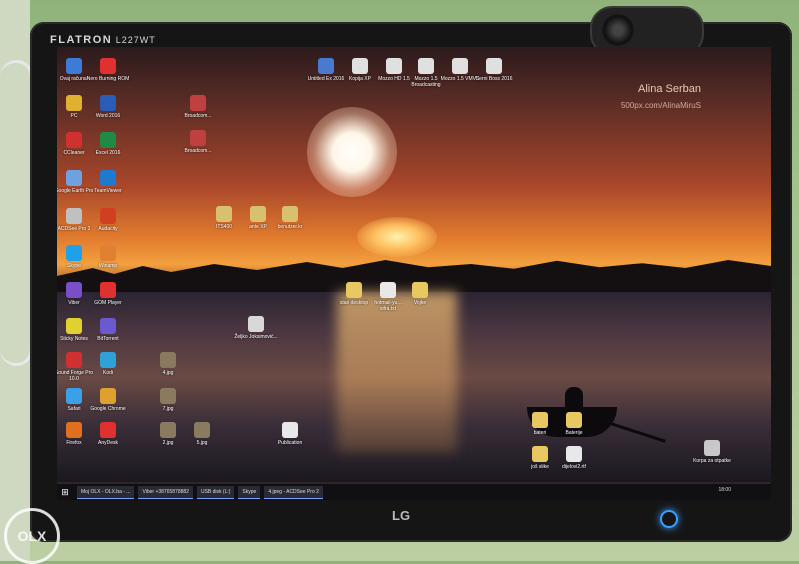  What do you see at coordinates (712, 461) in the screenshot?
I see `desktop-icon-label: Korpa za otpatke` at bounding box center [712, 461].